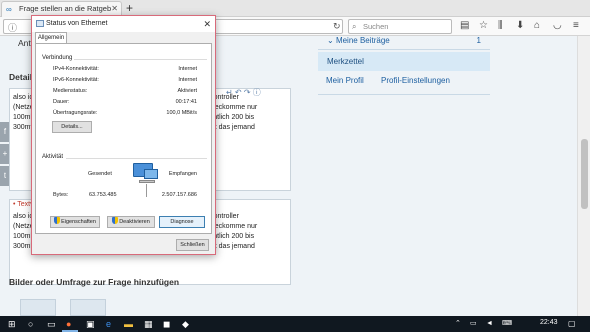 The width and height of the screenshot is (590, 332). I want to click on edge-icon: e, so click(108, 324).